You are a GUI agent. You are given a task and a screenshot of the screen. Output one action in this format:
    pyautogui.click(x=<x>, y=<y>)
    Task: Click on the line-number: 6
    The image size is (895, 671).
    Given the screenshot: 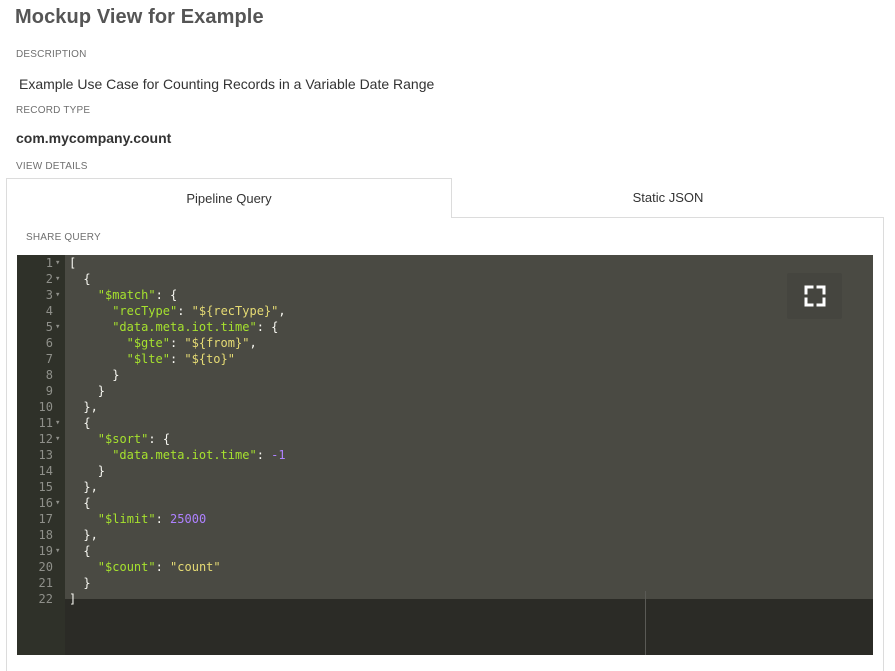 What is the action you would take?
    pyautogui.click(x=49, y=343)
    